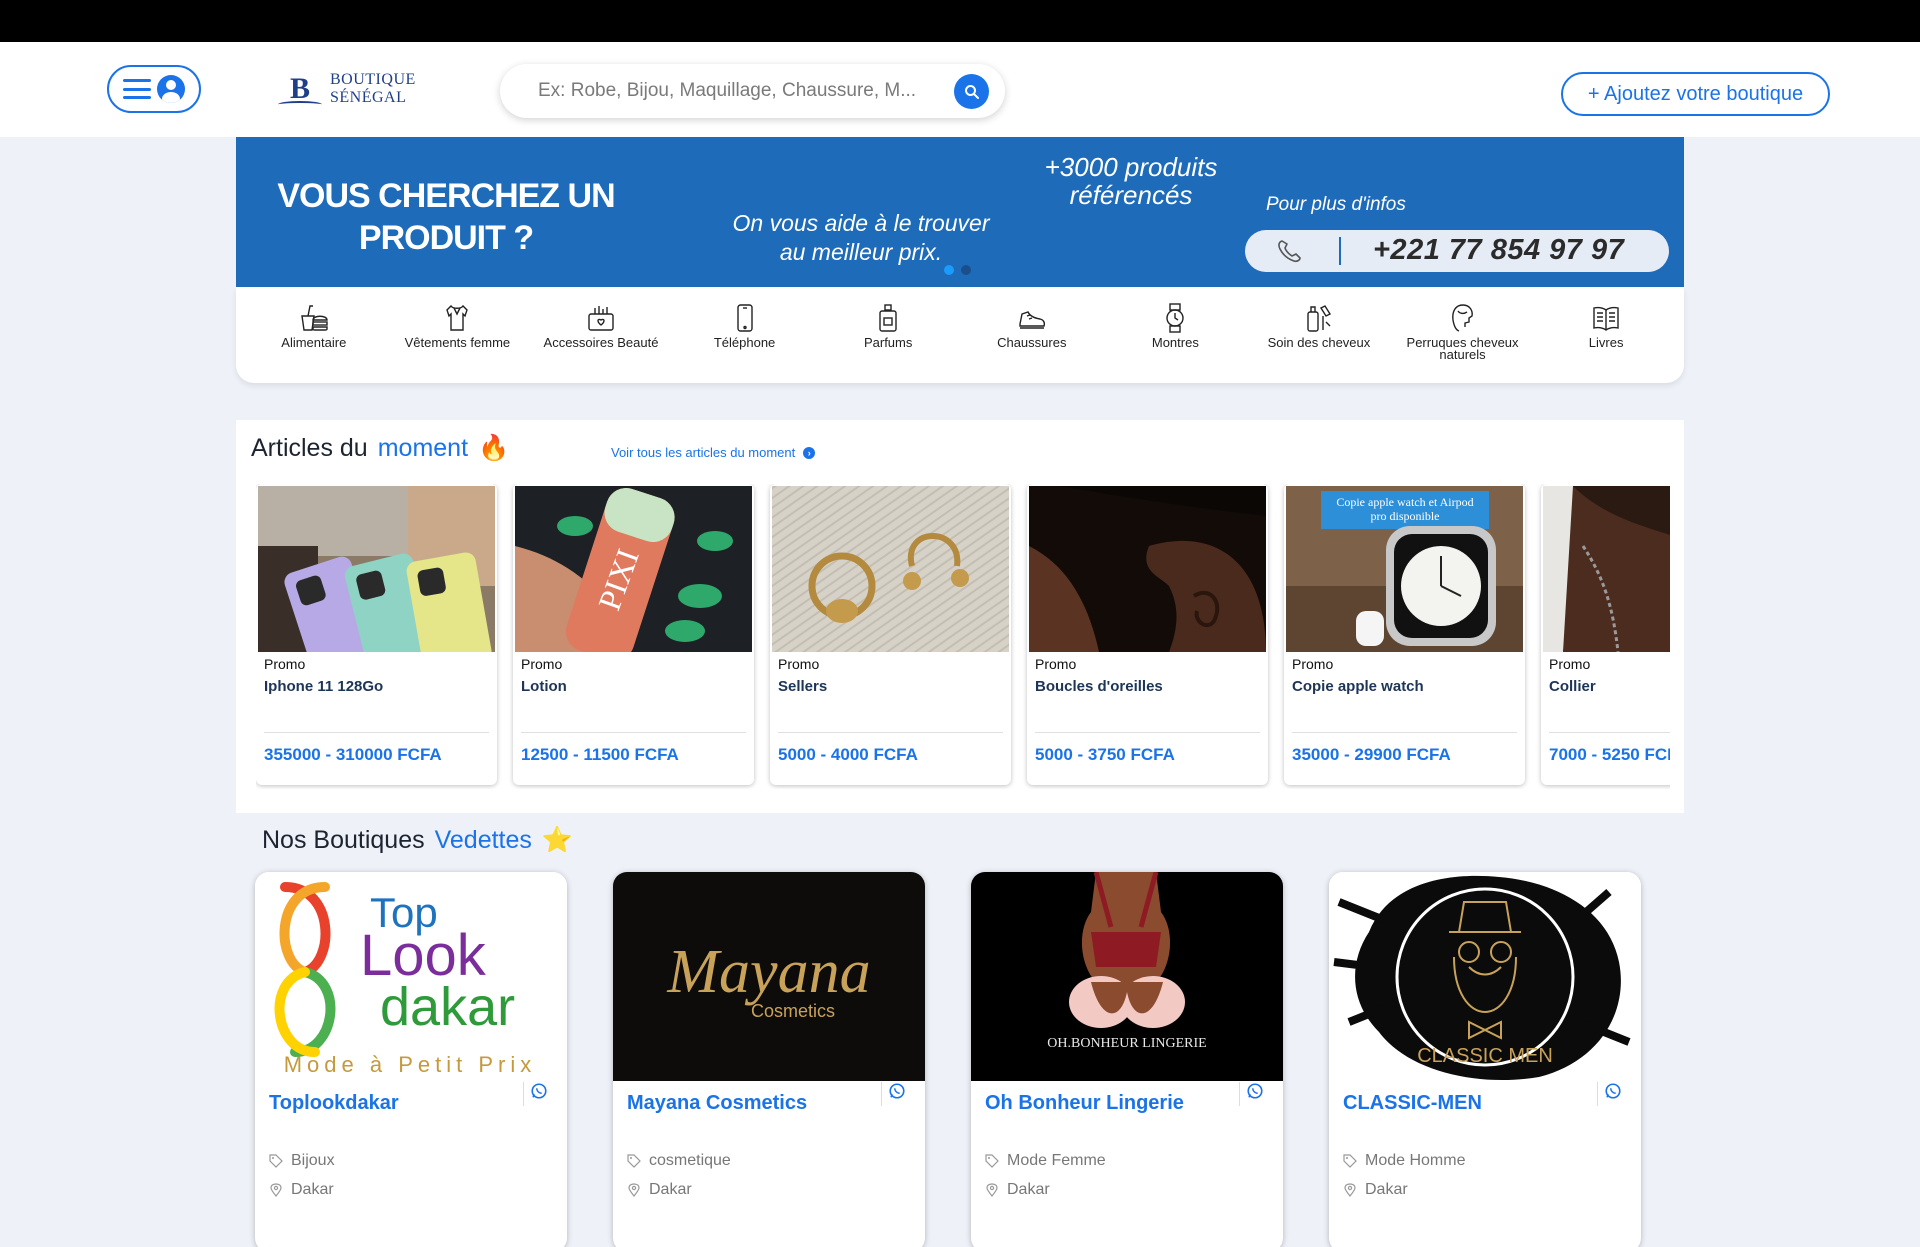 The height and width of the screenshot is (1247, 1920). Describe the element at coordinates (171, 89) in the screenshot. I see `user-icon` at that location.